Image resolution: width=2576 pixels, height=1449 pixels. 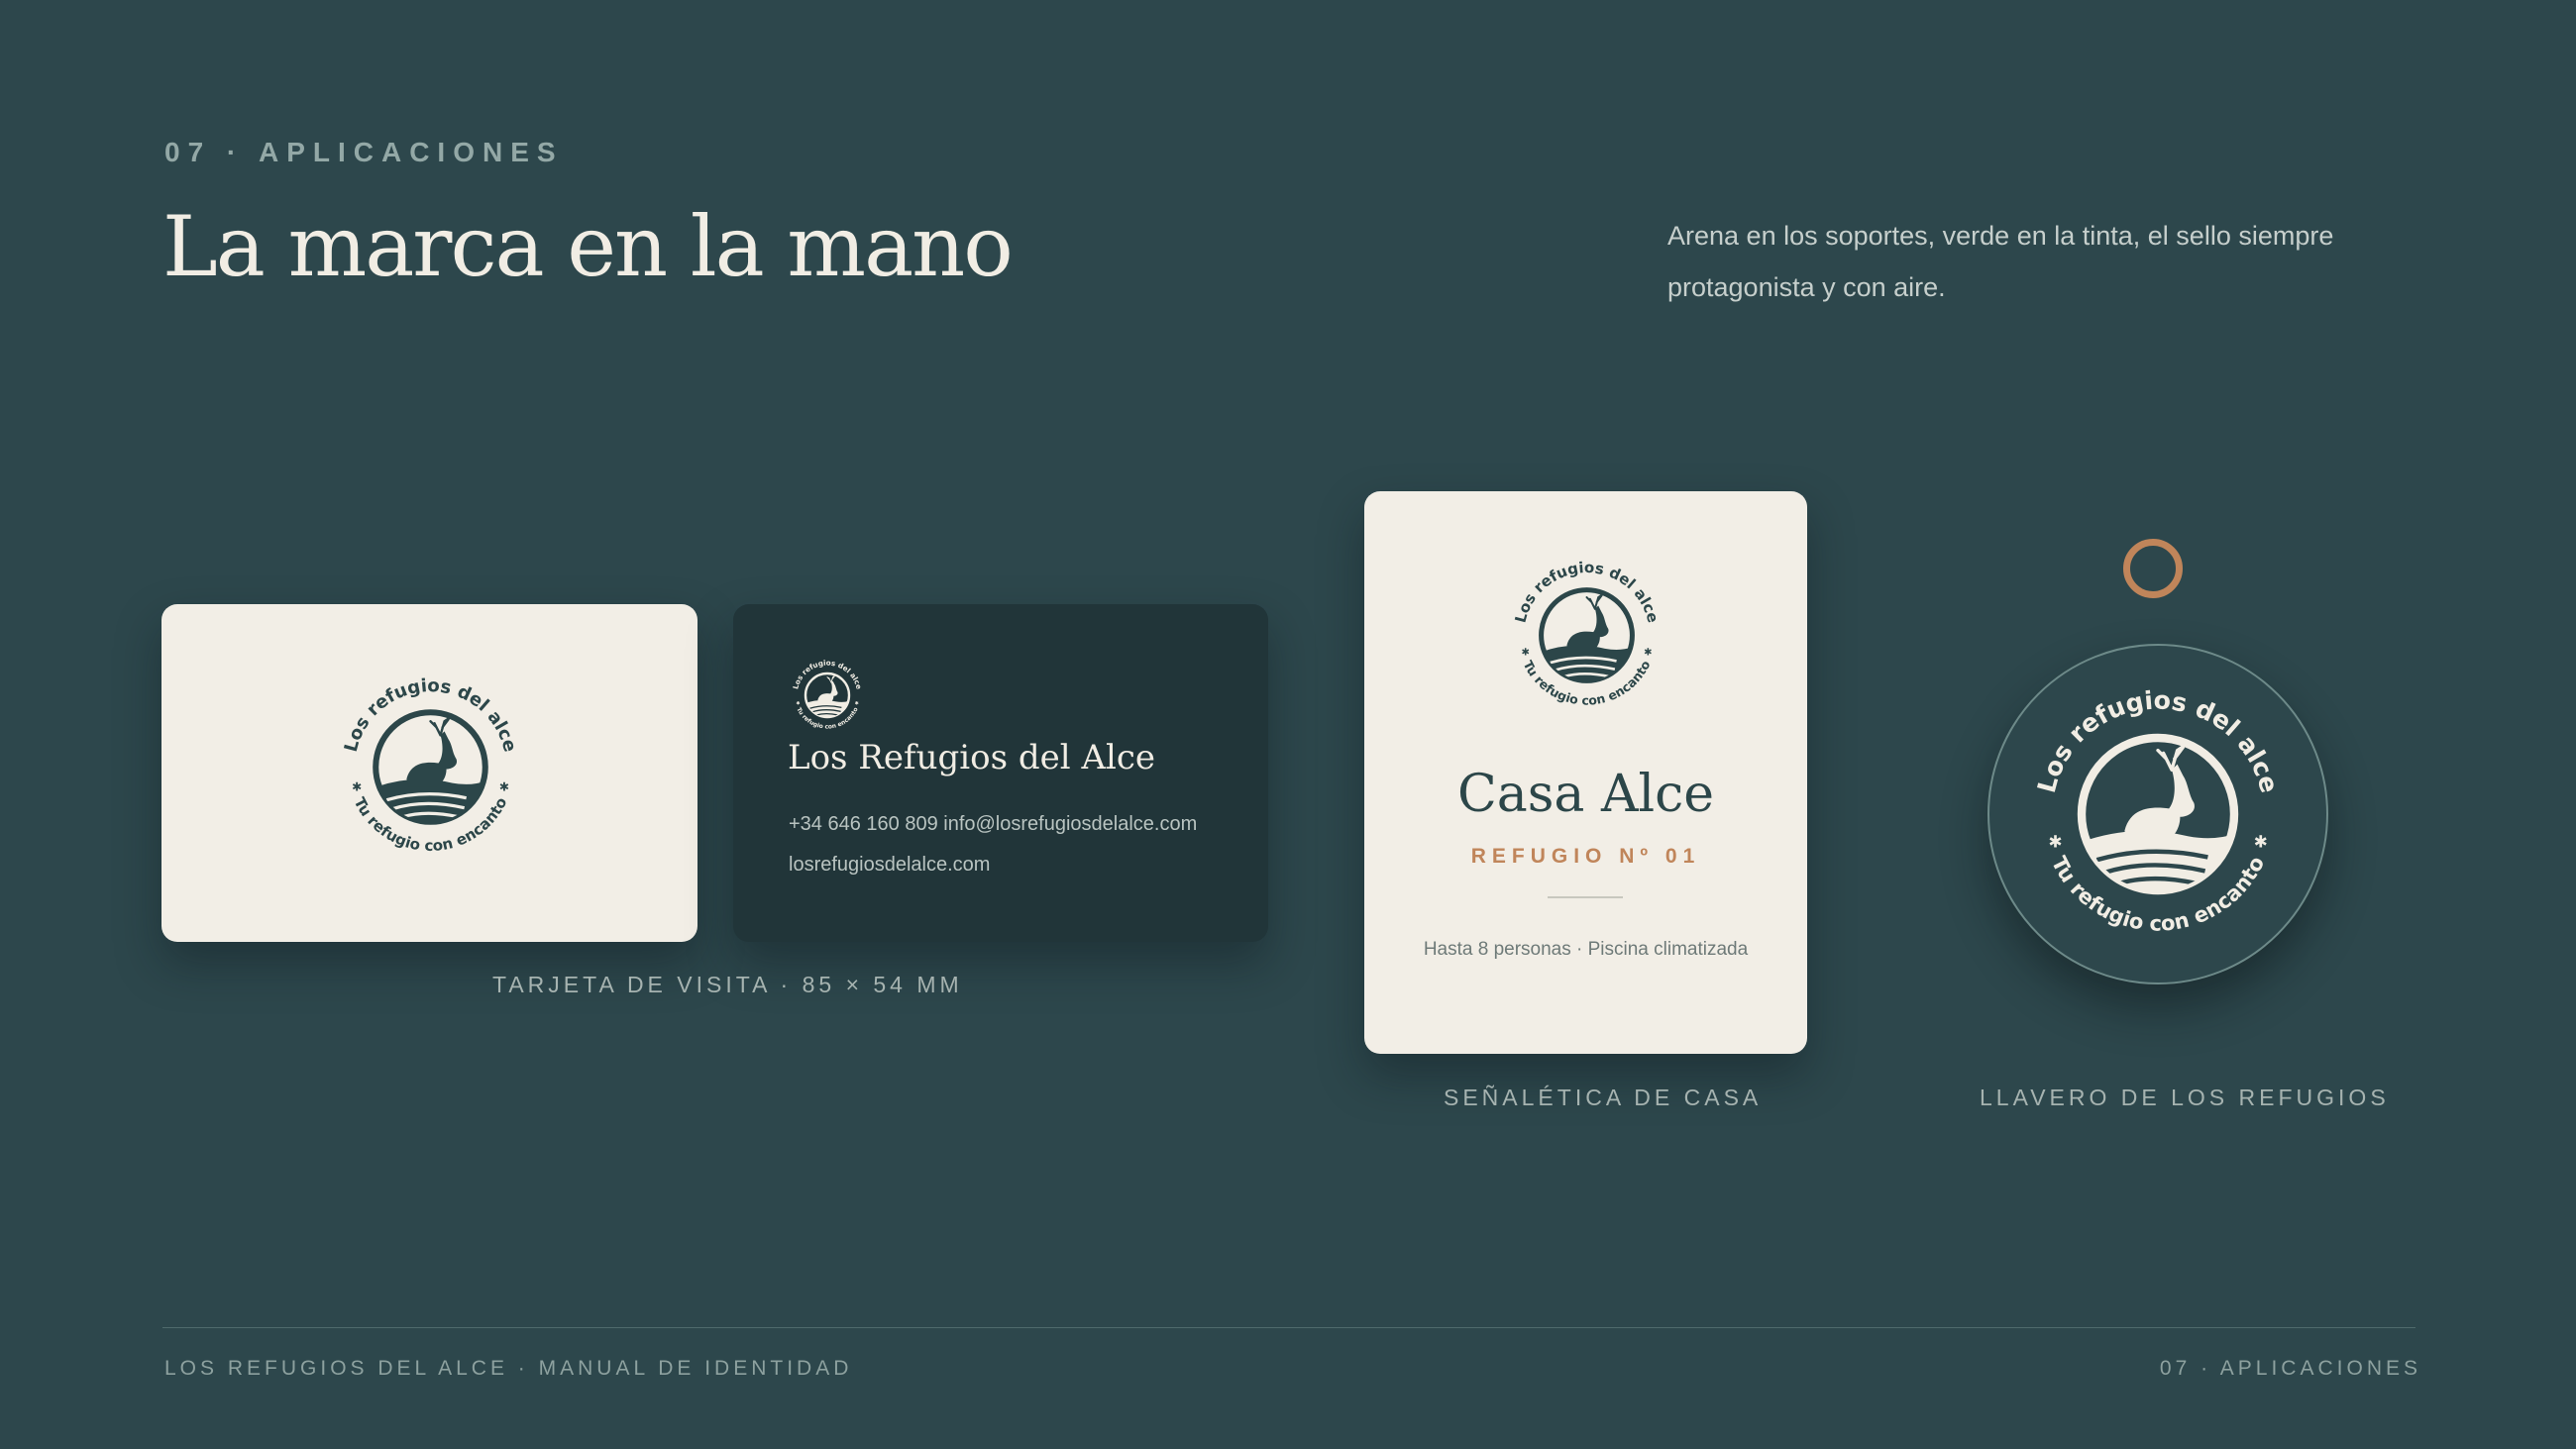 What do you see at coordinates (2153, 568) in the screenshot?
I see `key-ring-icon` at bounding box center [2153, 568].